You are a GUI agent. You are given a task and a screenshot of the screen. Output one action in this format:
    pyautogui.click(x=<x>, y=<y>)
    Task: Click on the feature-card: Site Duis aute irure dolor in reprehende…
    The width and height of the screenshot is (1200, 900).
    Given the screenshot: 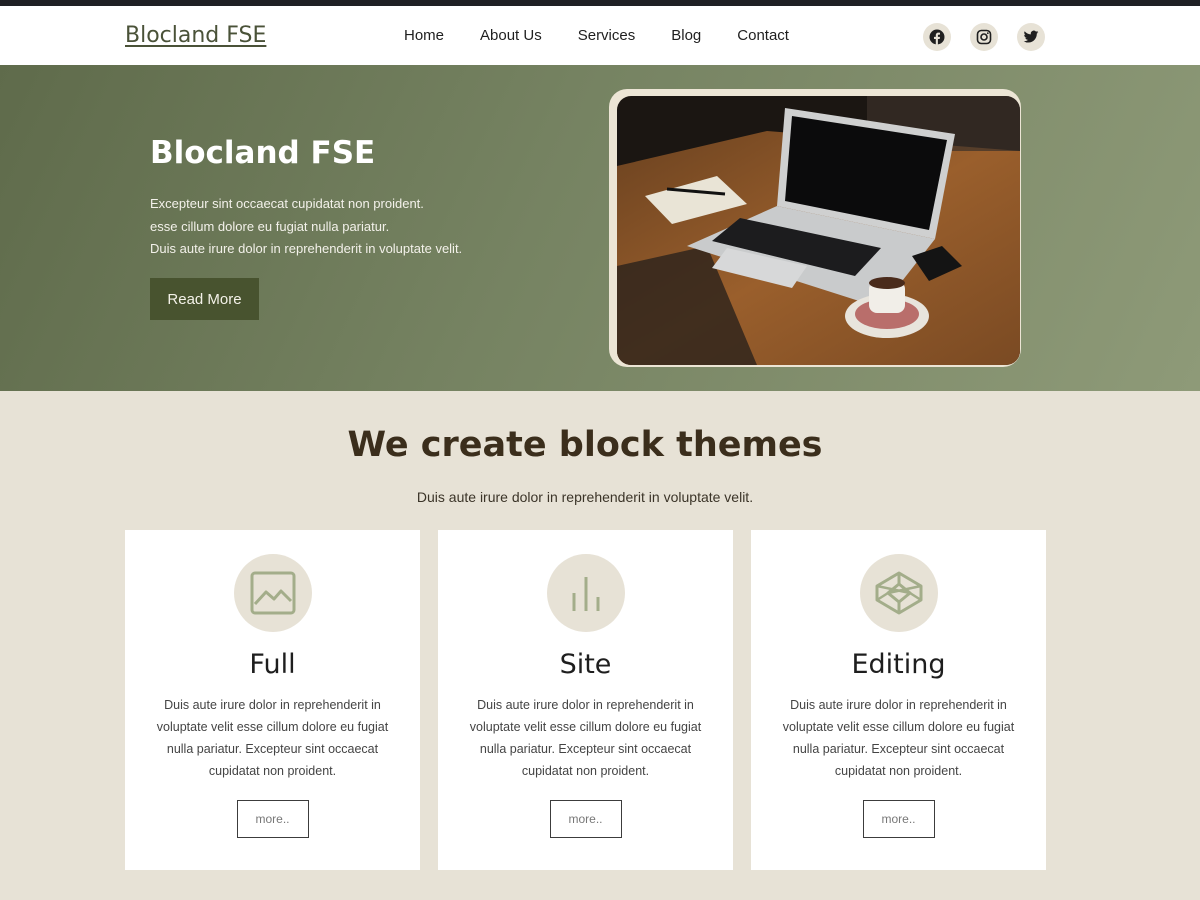 What is the action you would take?
    pyautogui.click(x=585, y=700)
    